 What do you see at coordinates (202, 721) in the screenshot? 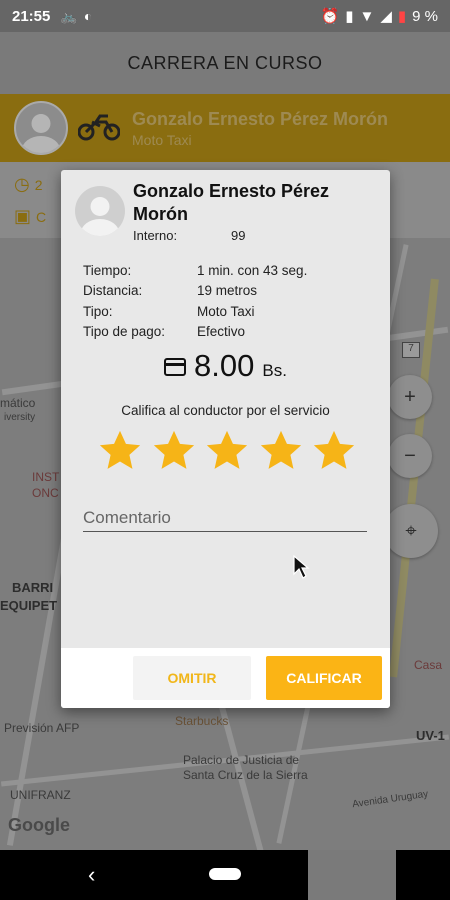
I see `map-label: Starbucks` at bounding box center [202, 721].